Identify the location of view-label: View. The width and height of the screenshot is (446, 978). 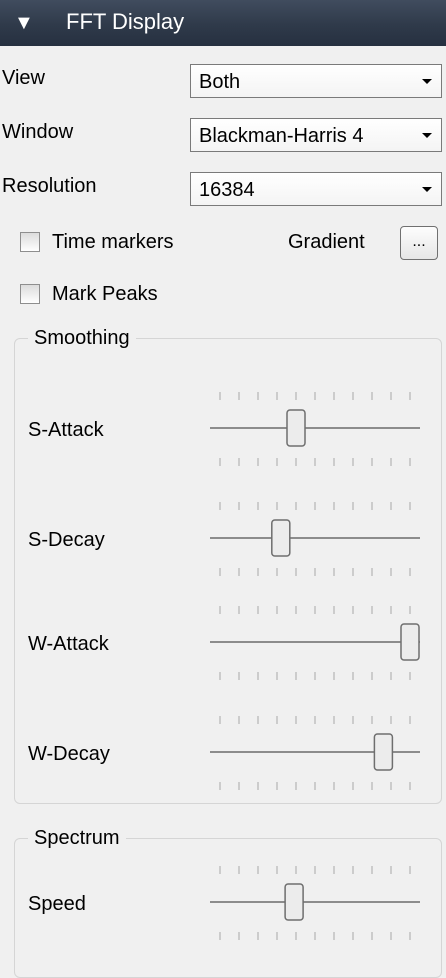
(23, 78).